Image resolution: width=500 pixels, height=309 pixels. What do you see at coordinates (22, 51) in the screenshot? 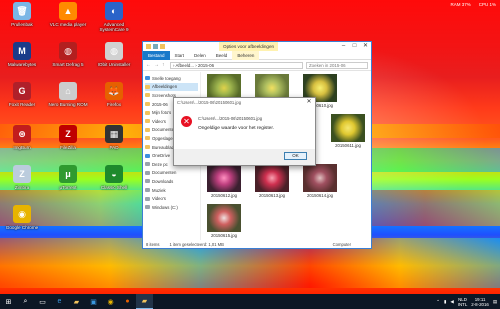
I see `malwarebytes-icon: M` at bounding box center [22, 51].